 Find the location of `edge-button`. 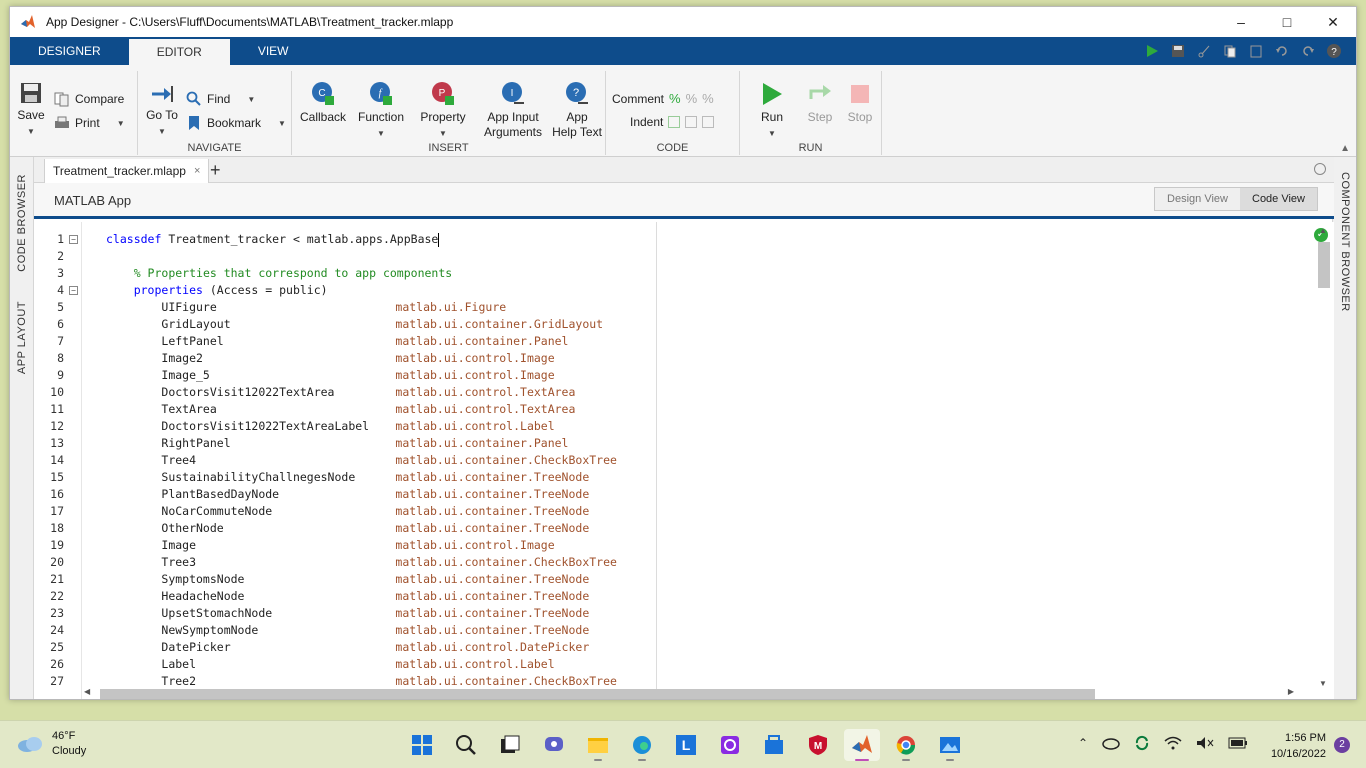

edge-button is located at coordinates (642, 745).